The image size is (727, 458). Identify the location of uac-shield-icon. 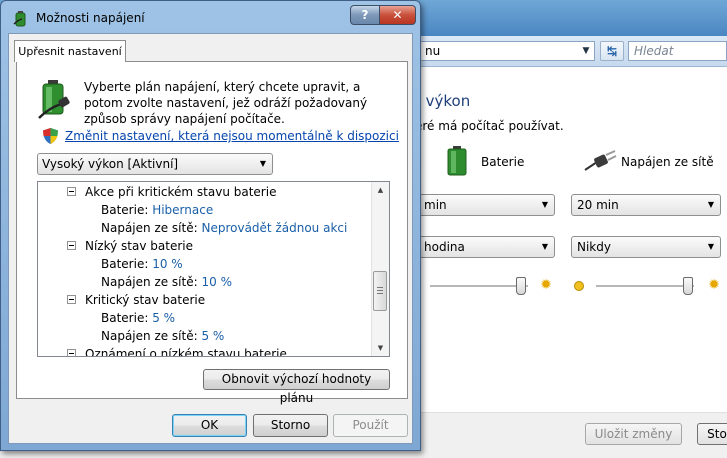
(50, 136).